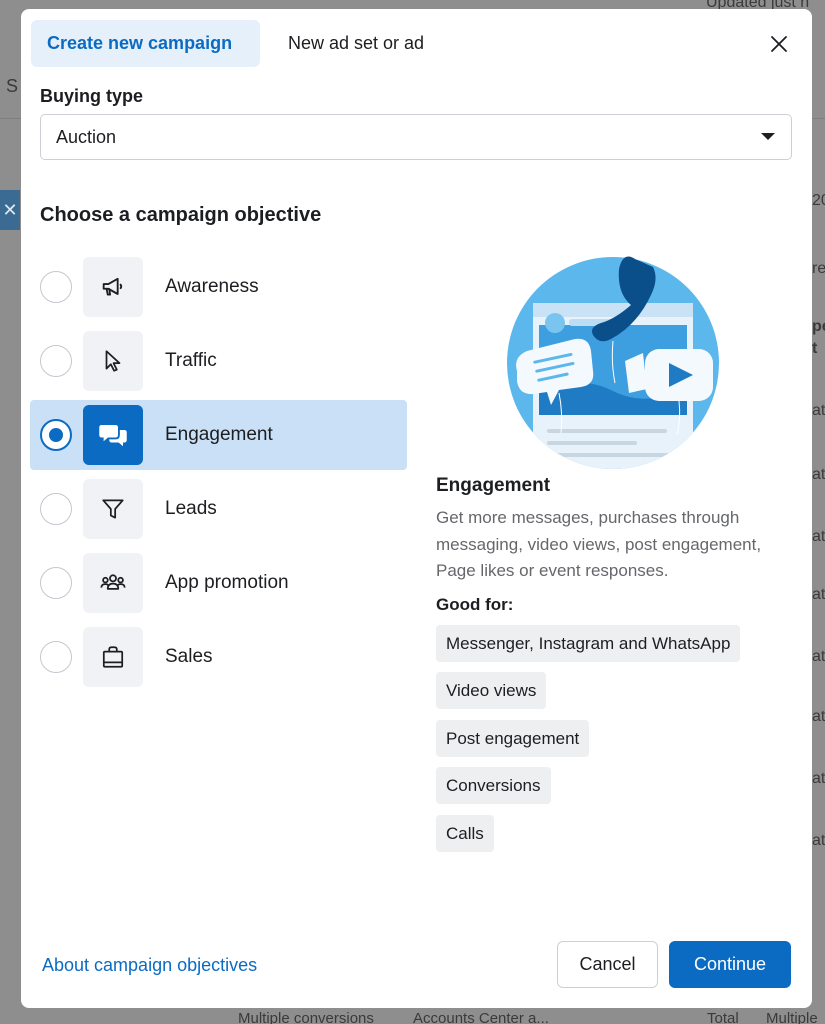 The image size is (825, 1024). What do you see at coordinates (350, 43) in the screenshot?
I see `tab-new-ad-set-or-ad: New ad set or ad` at bounding box center [350, 43].